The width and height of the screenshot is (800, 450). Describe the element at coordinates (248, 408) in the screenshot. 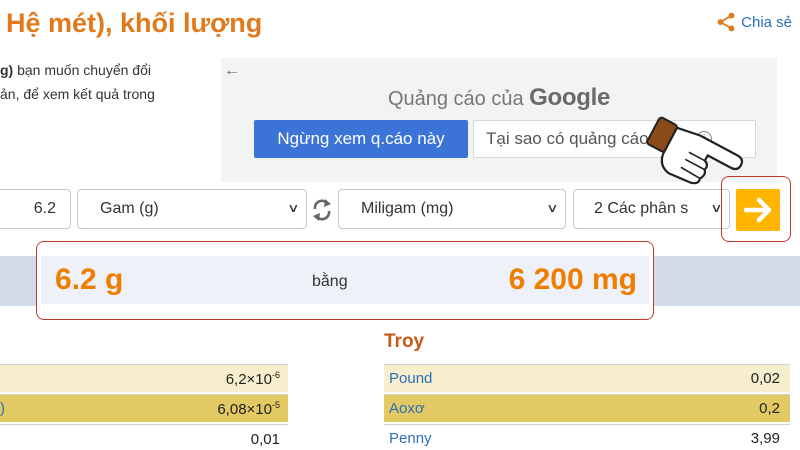

I see `row-value: 6,08×10-5` at that location.